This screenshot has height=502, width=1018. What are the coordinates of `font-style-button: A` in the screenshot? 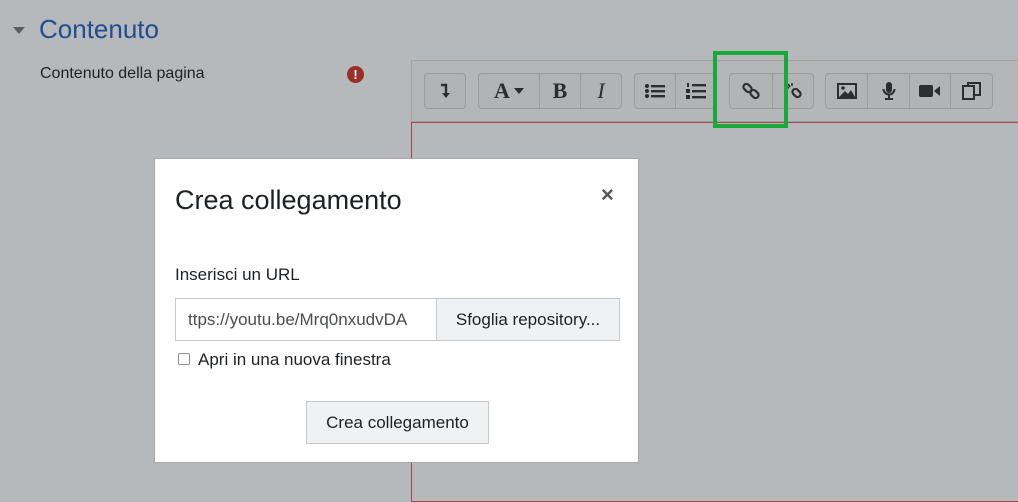 It's located at (509, 91).